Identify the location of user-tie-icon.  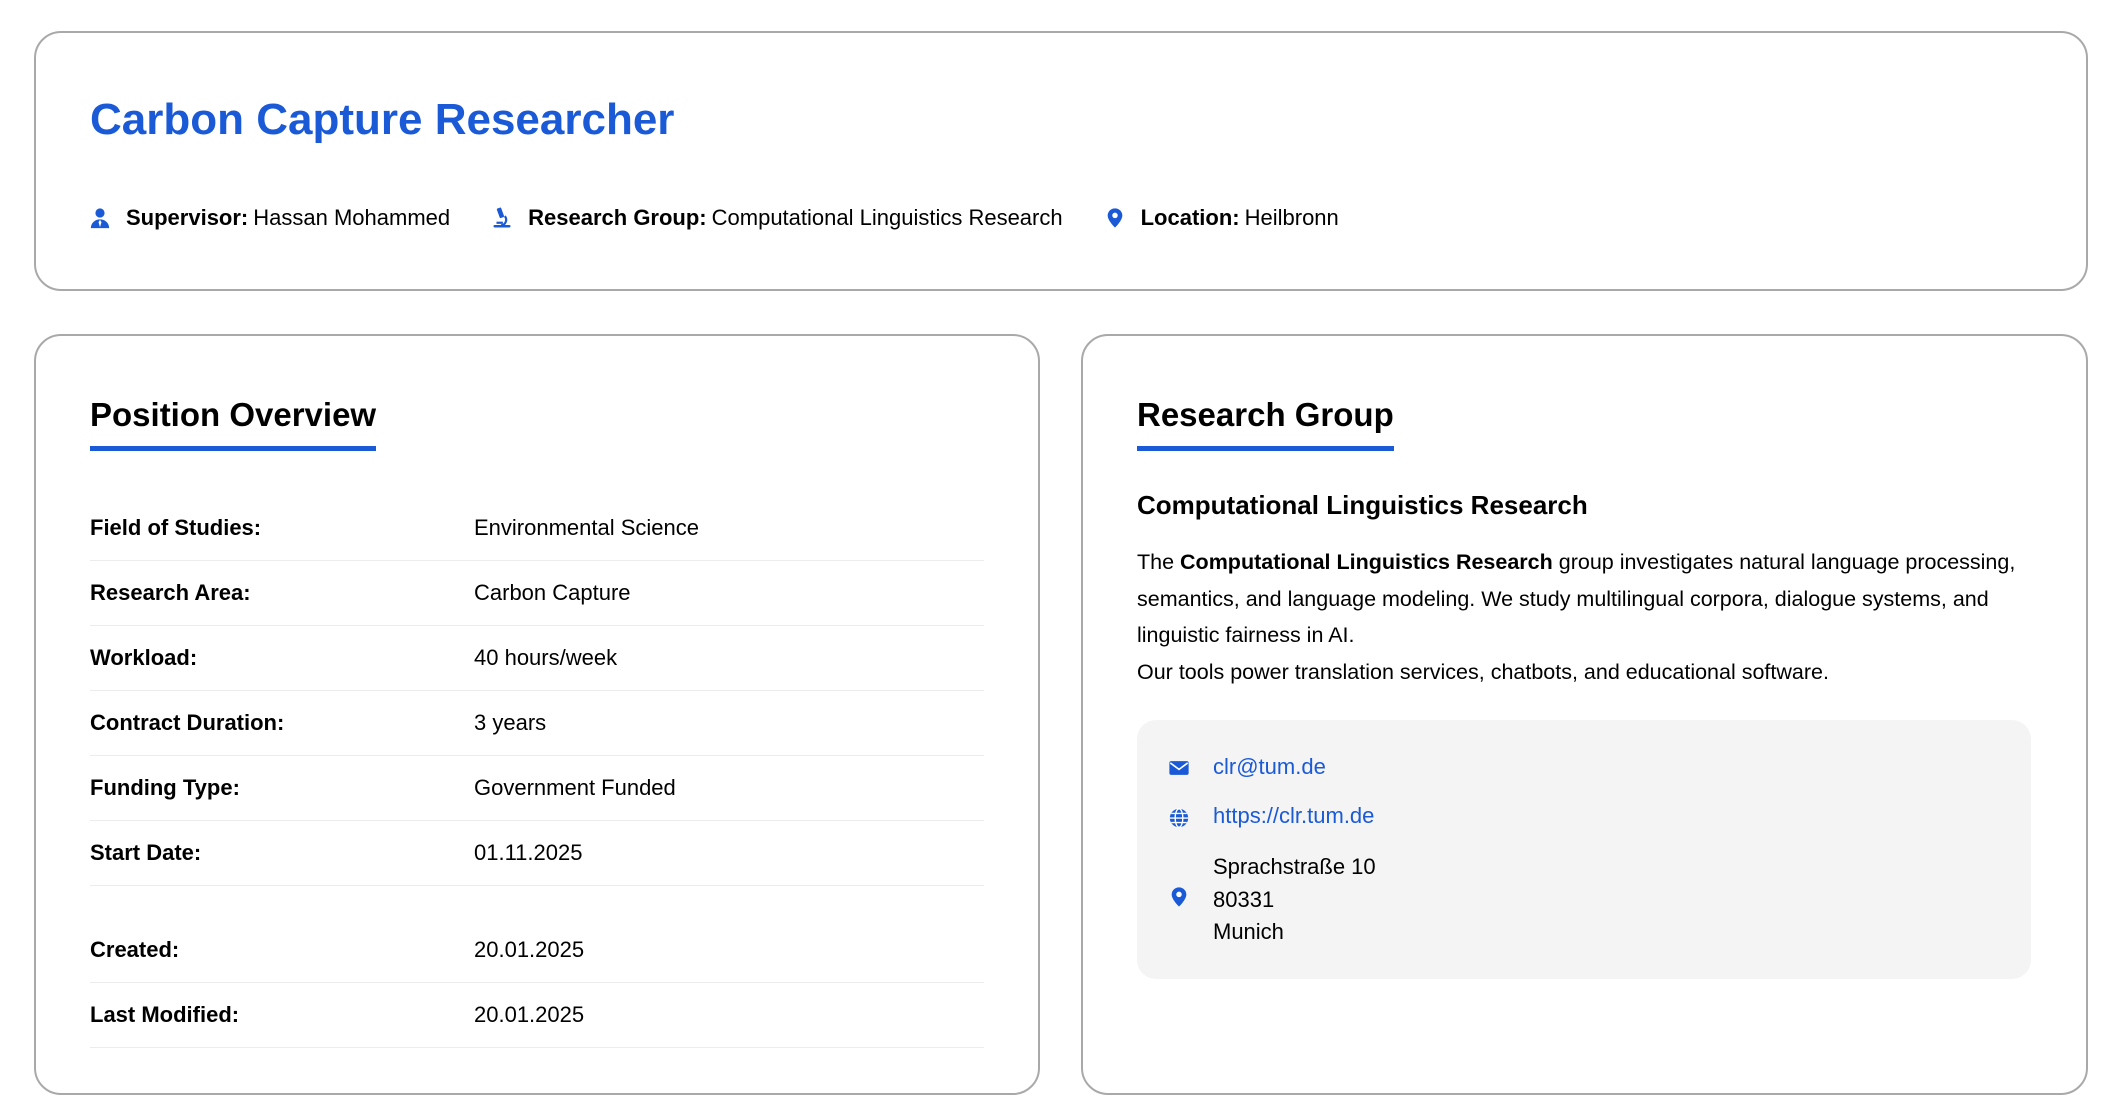
(100, 218).